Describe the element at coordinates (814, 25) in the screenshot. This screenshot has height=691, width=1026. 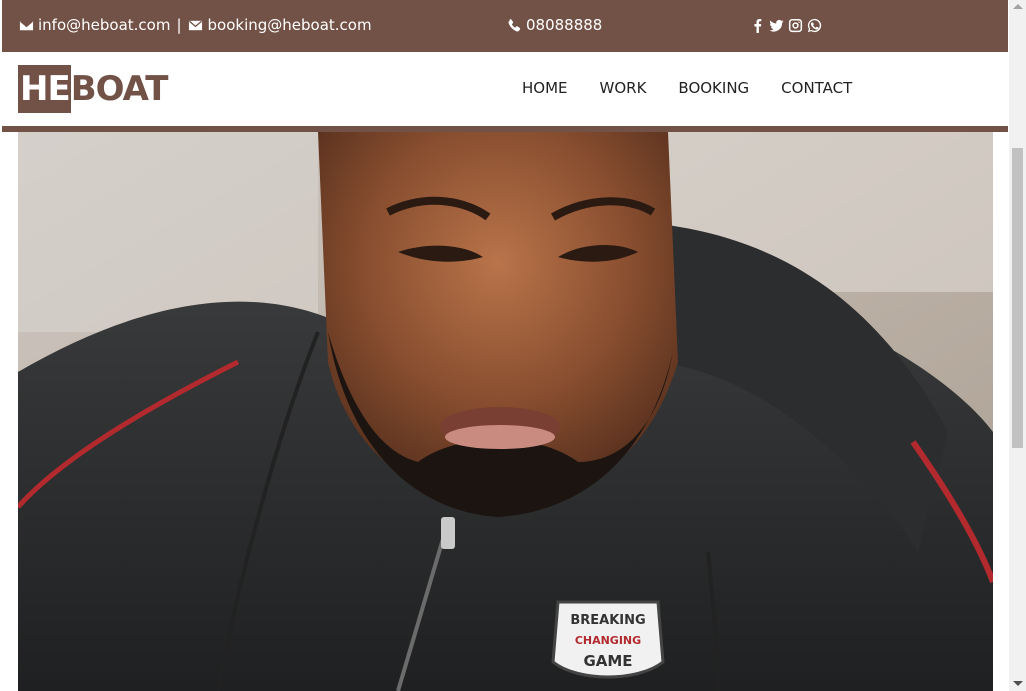
I see `whatsapp-icon` at that location.